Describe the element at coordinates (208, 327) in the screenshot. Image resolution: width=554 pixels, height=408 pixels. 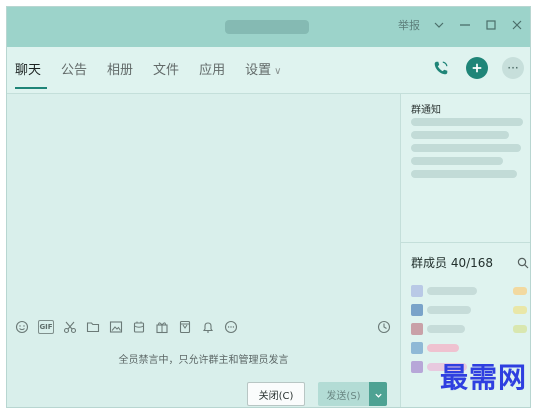
I see `bell-icon` at that location.